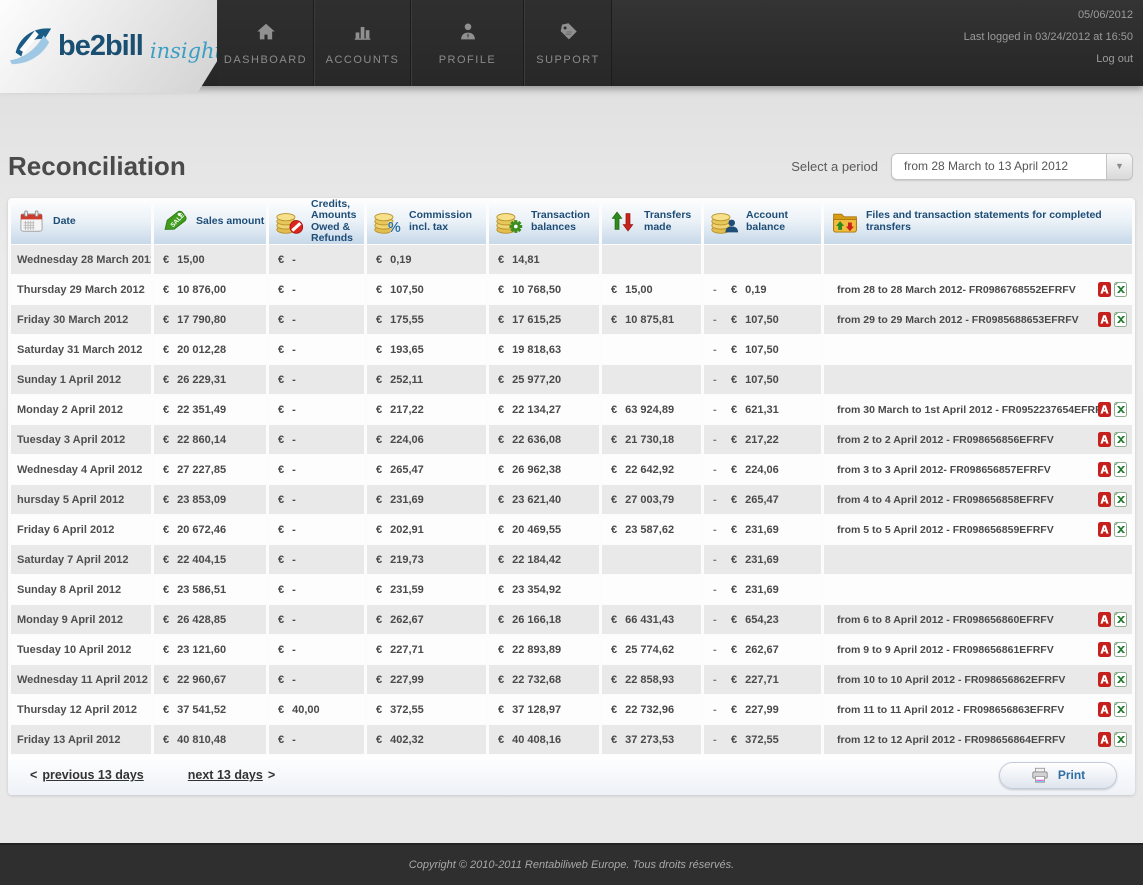 This screenshot has height=885, width=1143. I want to click on column-header: Transfers made, so click(651, 222).